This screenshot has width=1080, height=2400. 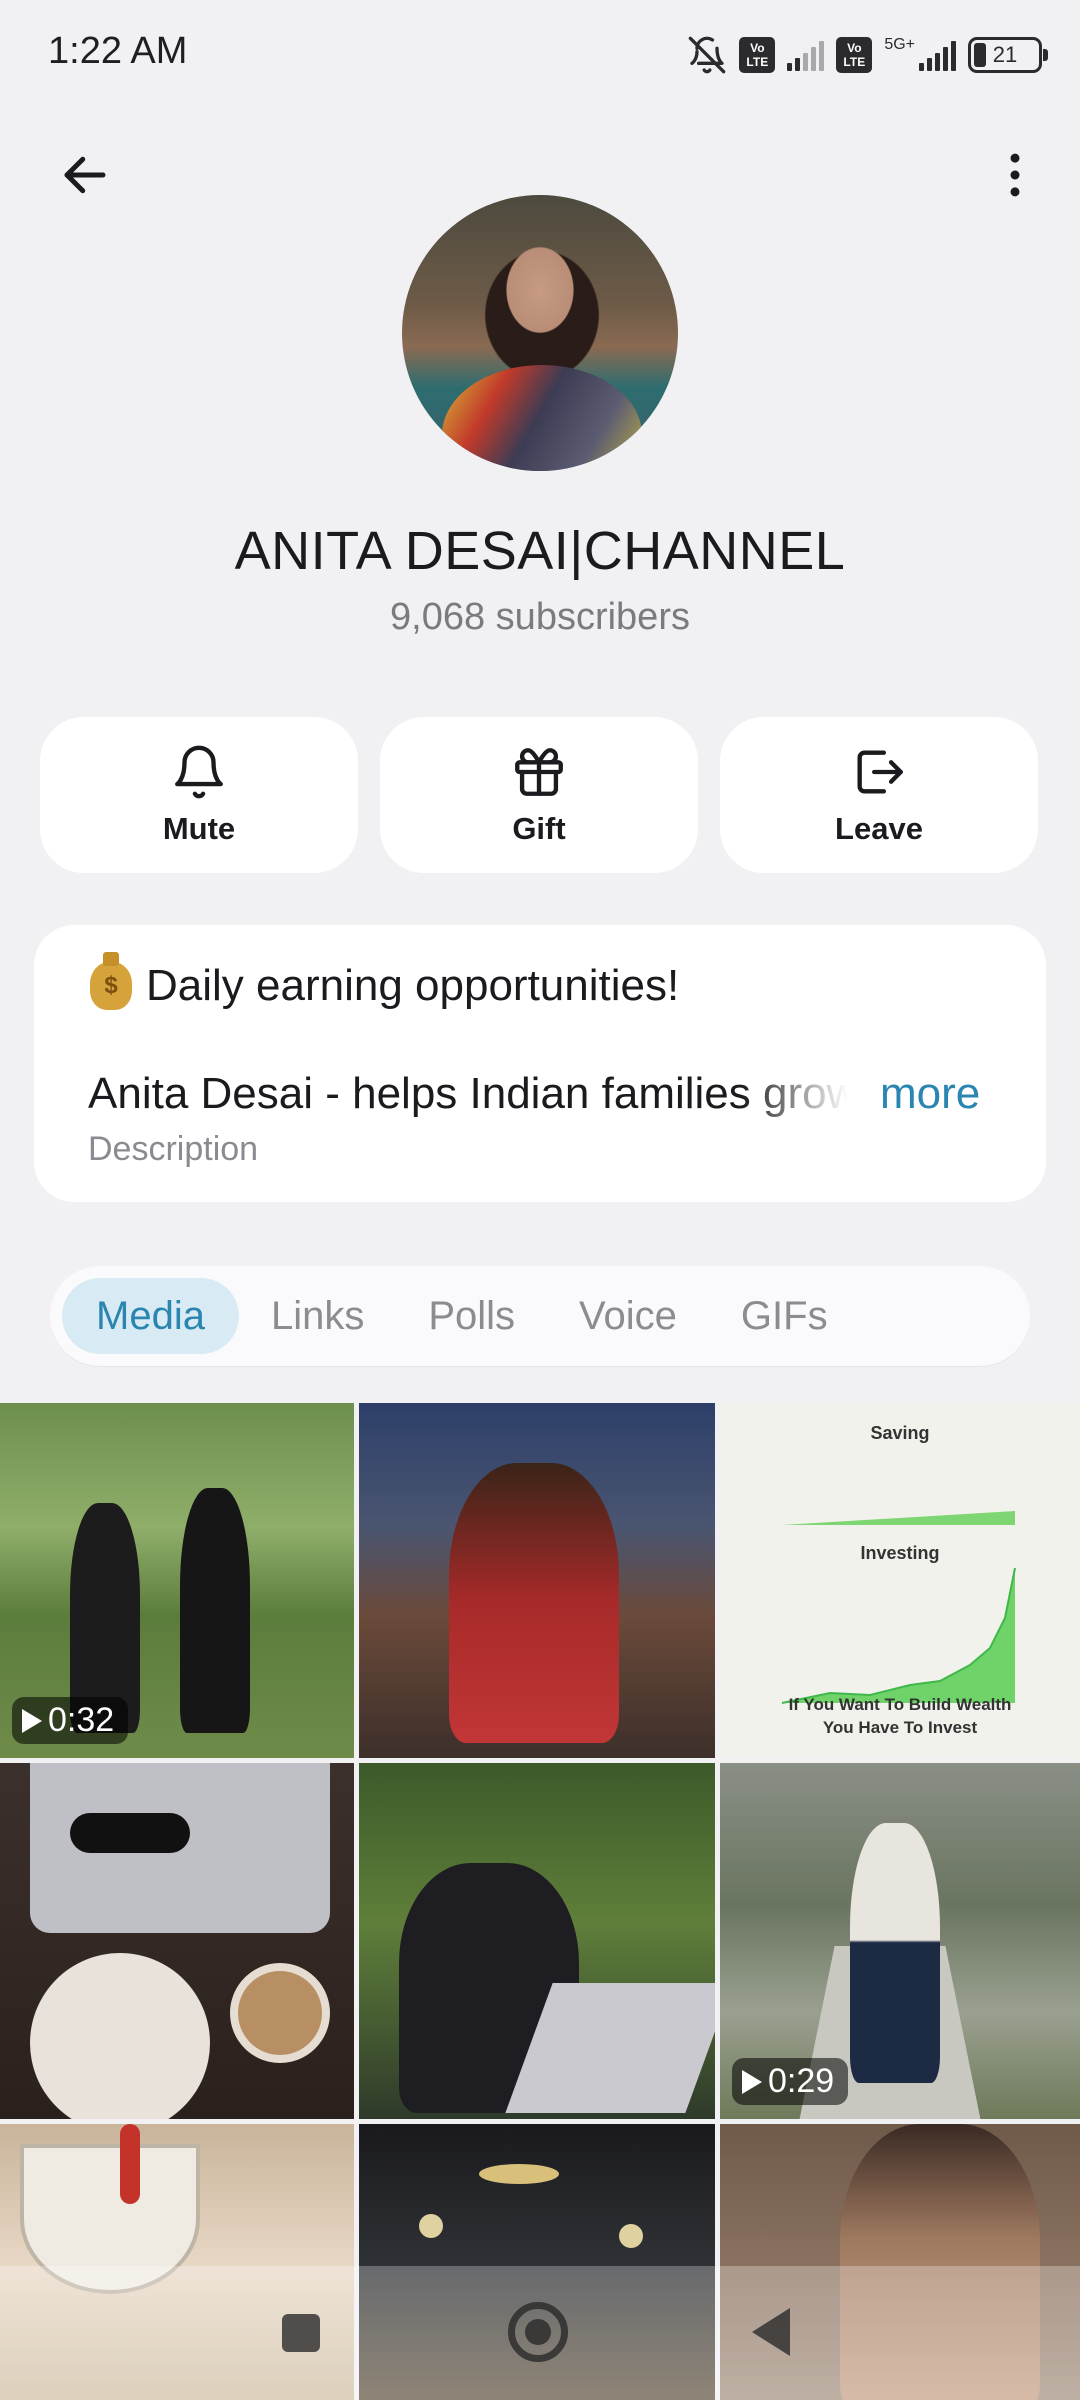 I want to click on tab-gifs: GIFs, so click(x=784, y=1316).